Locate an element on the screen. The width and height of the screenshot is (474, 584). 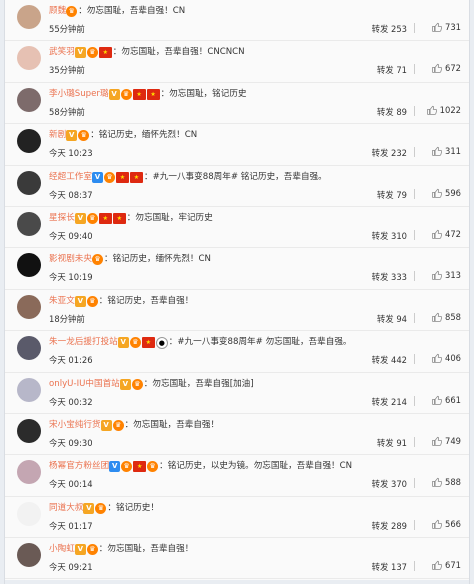
repost-button: 转发 253 is located at coordinates (389, 29).